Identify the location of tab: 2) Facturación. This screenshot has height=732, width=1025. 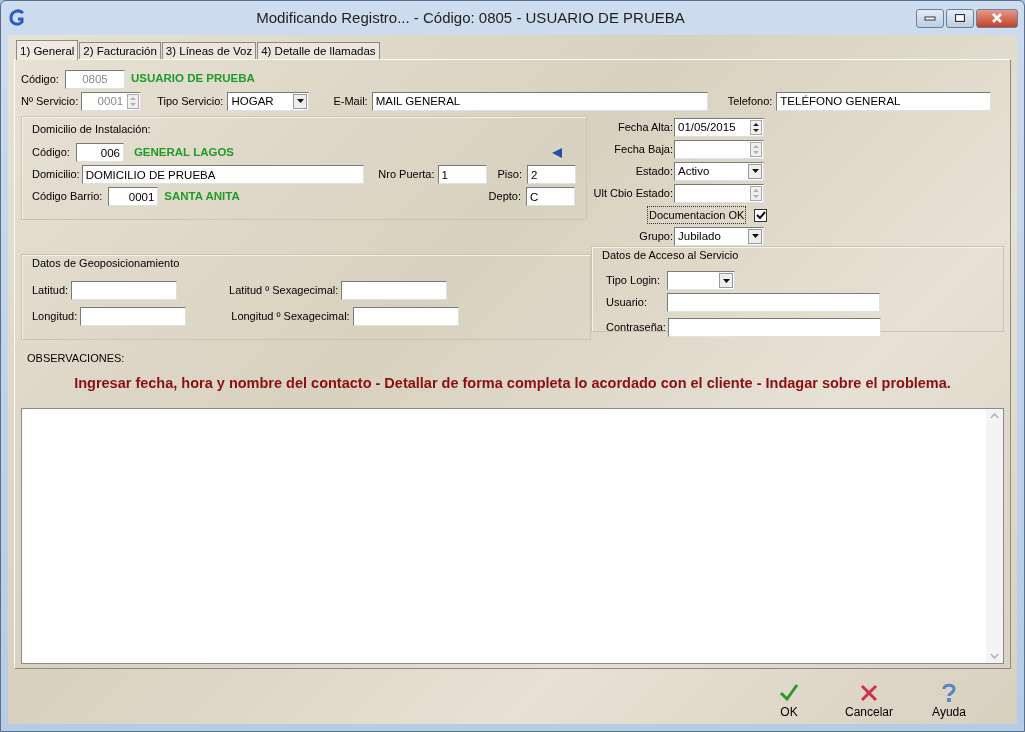
(120, 50).